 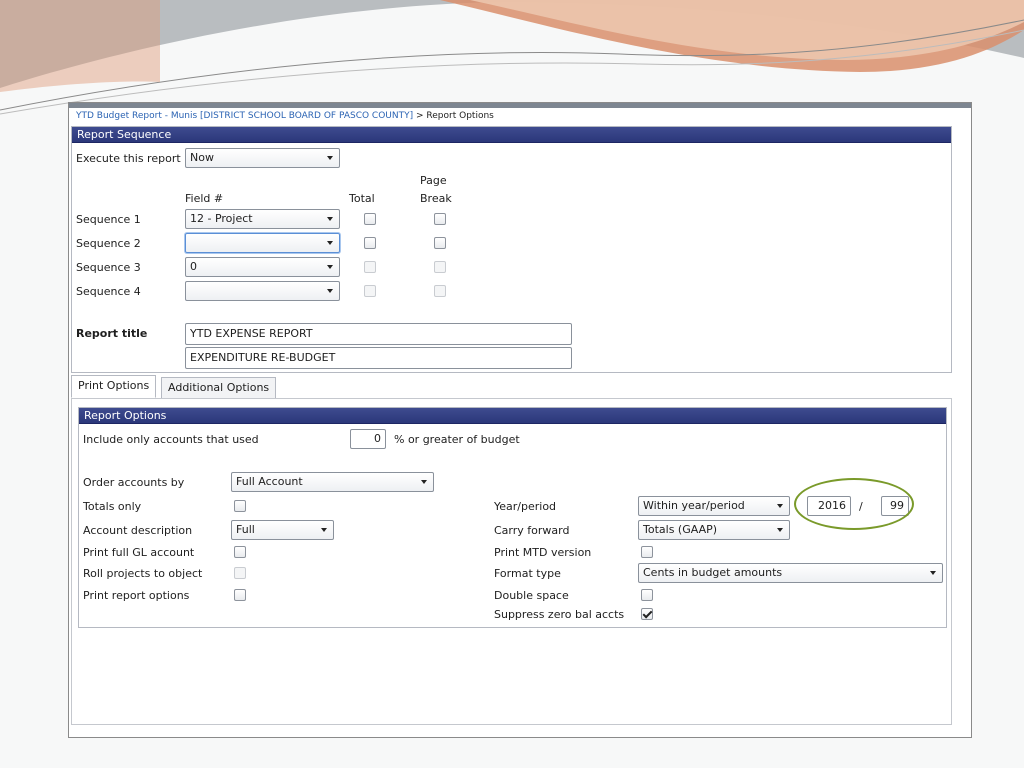 I want to click on include-percent-suffix: % or greater of budget, so click(x=457, y=439).